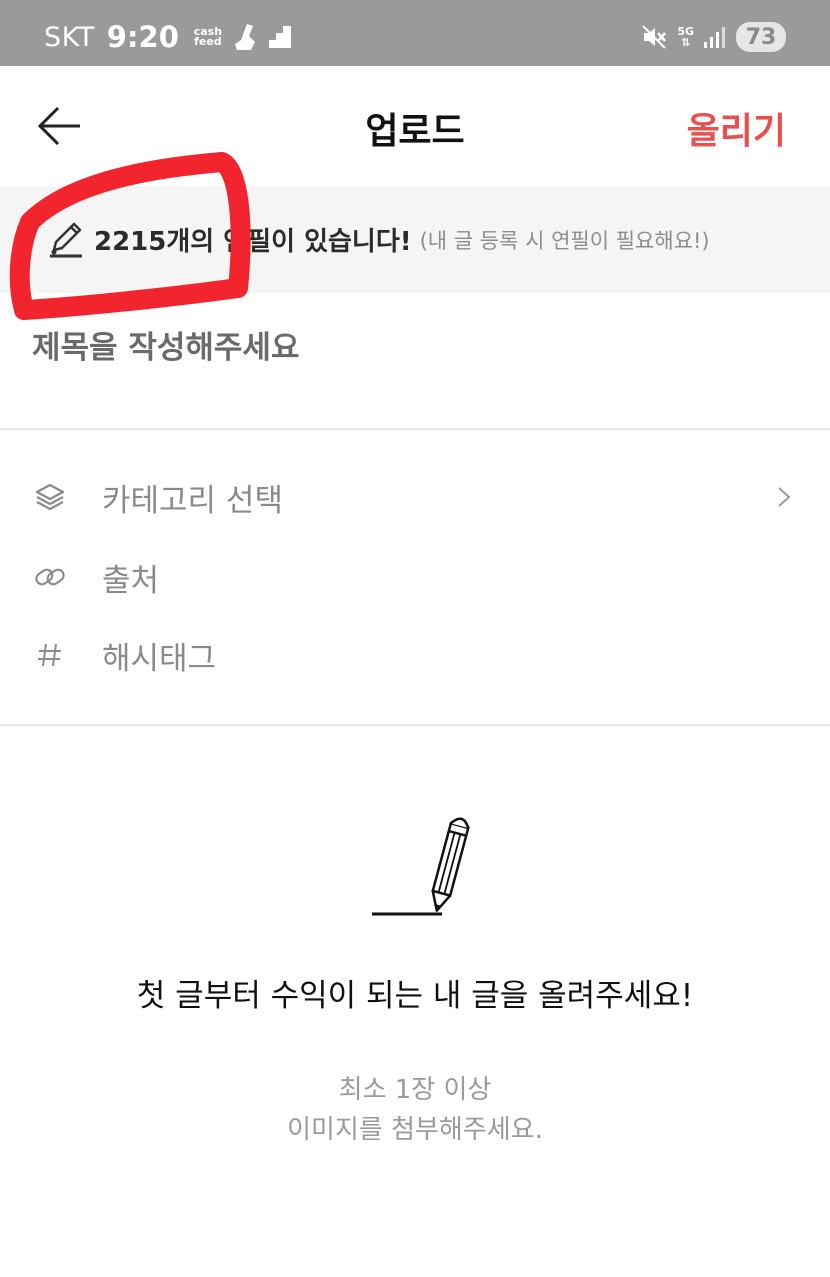 Image resolution: width=830 pixels, height=1277 pixels. Describe the element at coordinates (415, 655) in the screenshot. I see `hashtag-row: 해시태그` at that location.